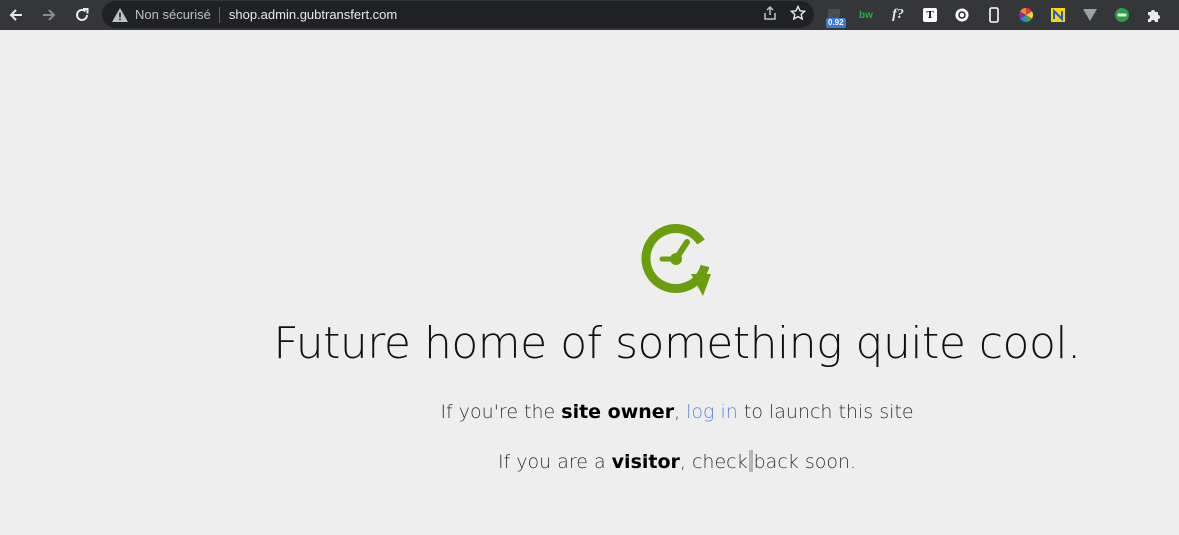 This screenshot has width=1179, height=535. I want to click on reload-button, so click(82, 15).